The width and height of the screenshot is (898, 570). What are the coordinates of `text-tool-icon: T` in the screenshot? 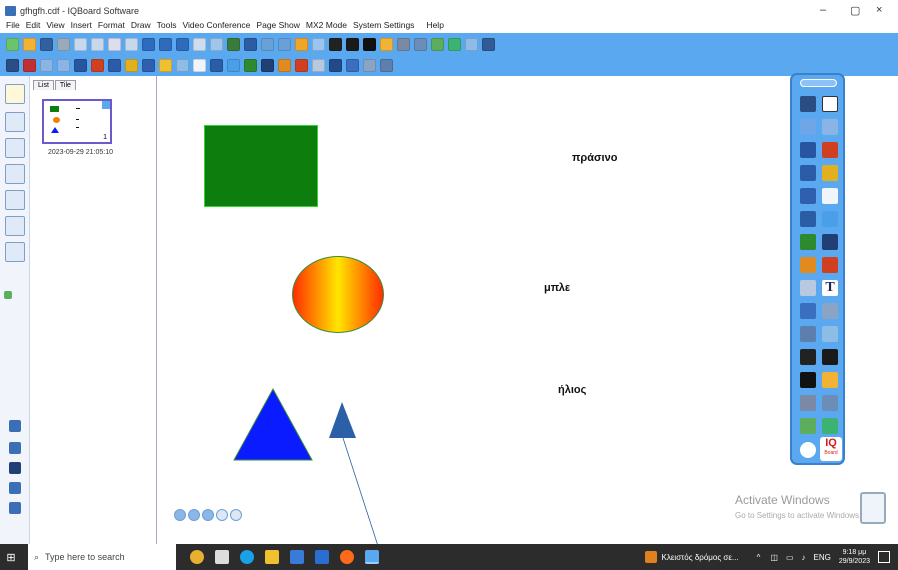 It's located at (830, 288).